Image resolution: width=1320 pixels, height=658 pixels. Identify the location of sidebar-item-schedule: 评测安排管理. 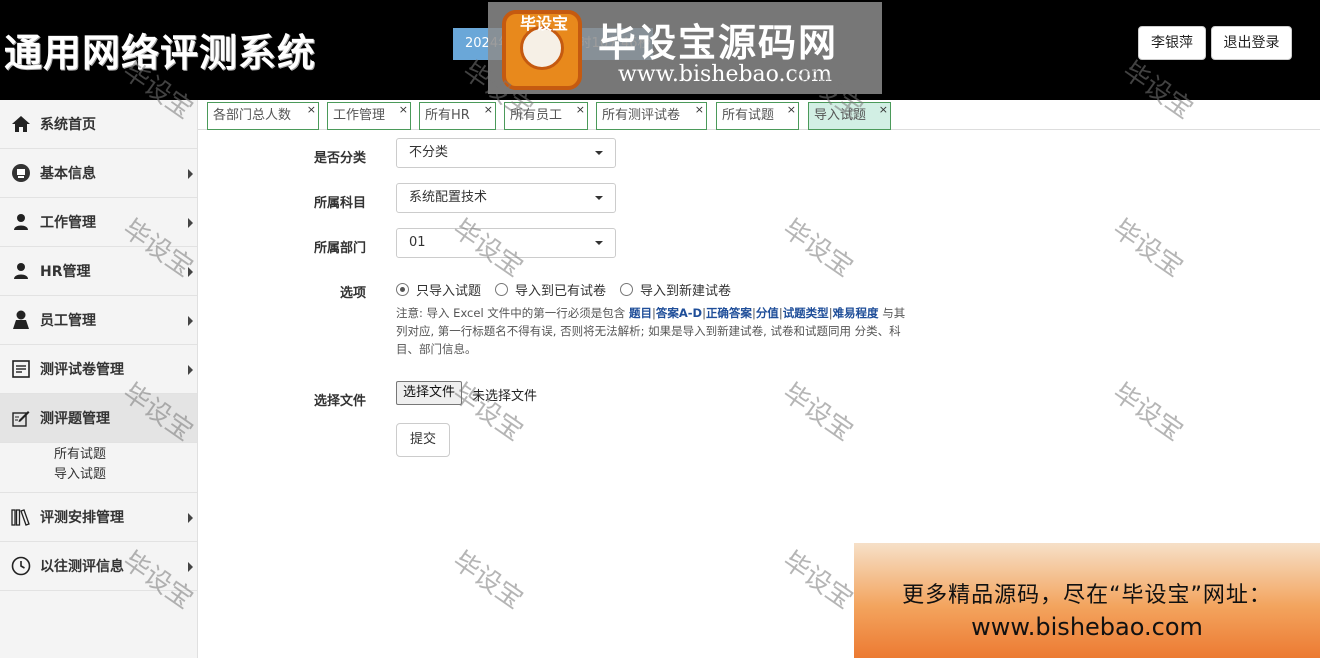
(98, 517).